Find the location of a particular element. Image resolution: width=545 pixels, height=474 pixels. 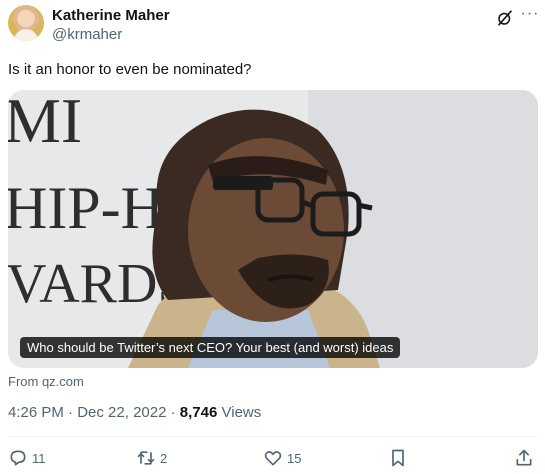

more-icon: ··· is located at coordinates (530, 16).